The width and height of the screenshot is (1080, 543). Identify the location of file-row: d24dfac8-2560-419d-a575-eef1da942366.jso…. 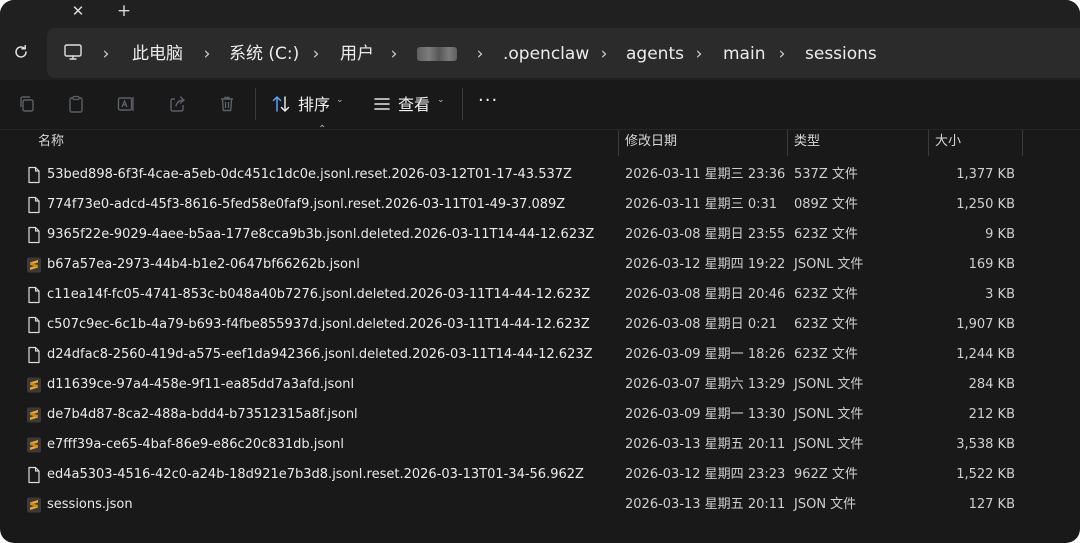
(540, 355).